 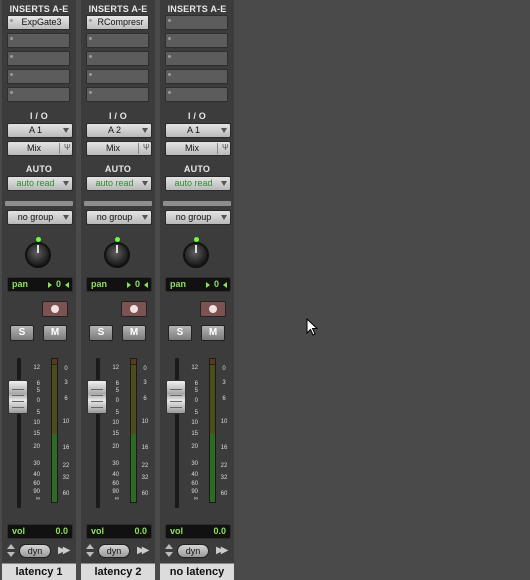 What do you see at coordinates (119, 130) in the screenshot?
I see `output-selector: A 2` at bounding box center [119, 130].